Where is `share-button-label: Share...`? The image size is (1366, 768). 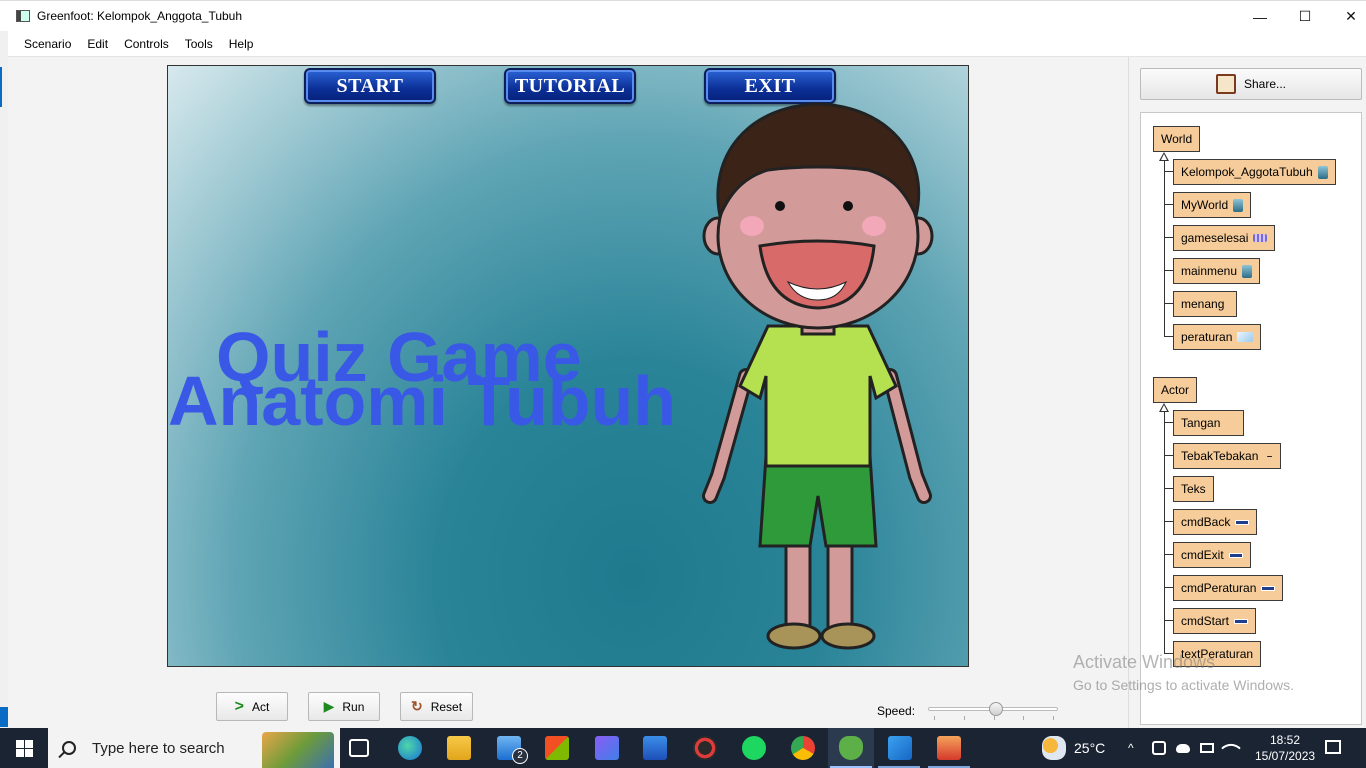
share-button-label: Share... is located at coordinates (1265, 84).